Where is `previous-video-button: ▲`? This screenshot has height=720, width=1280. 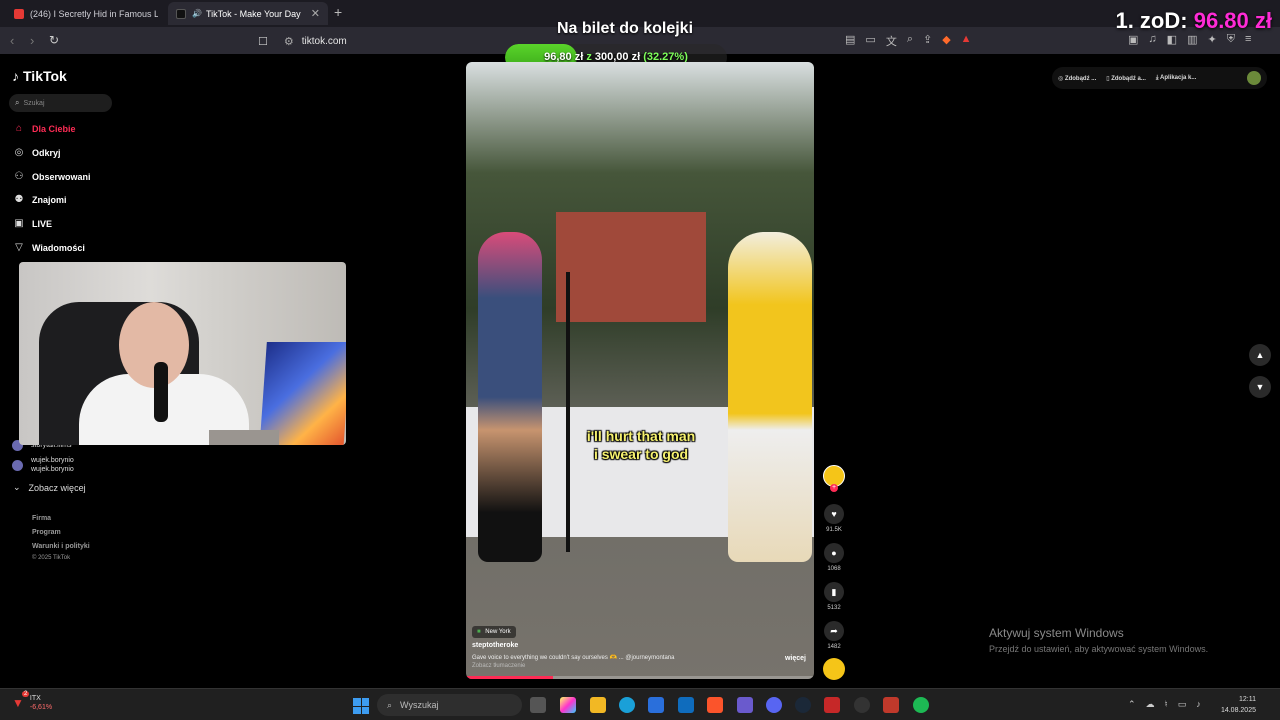
previous-video-button: ▲ is located at coordinates (1260, 355).